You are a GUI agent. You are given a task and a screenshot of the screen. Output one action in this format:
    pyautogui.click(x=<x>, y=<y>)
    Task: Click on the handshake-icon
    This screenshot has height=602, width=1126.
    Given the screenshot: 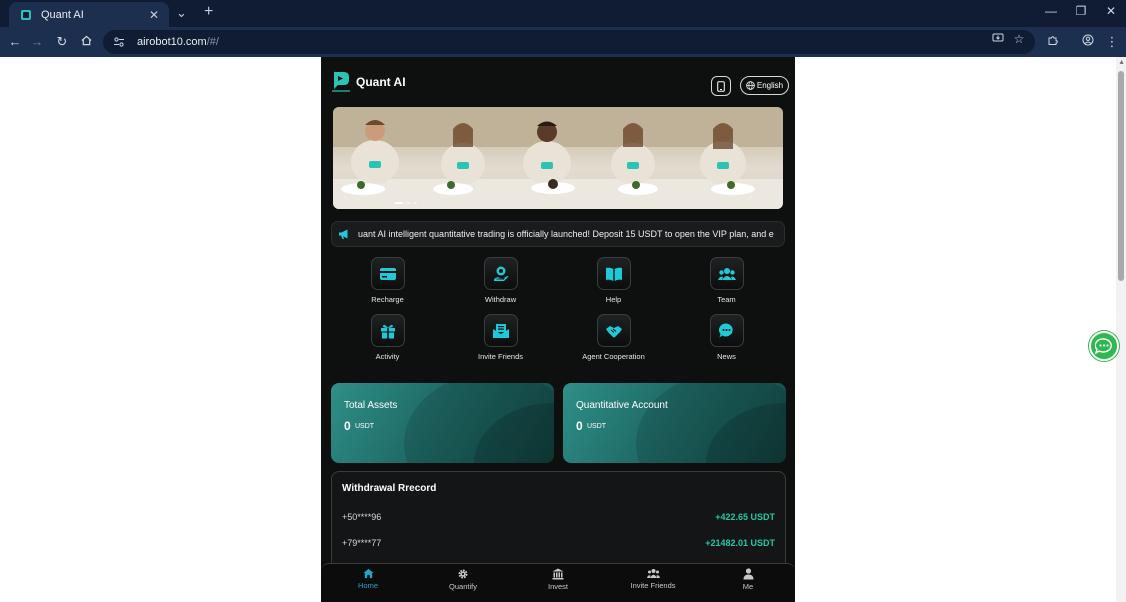 What is the action you would take?
    pyautogui.click(x=613, y=330)
    